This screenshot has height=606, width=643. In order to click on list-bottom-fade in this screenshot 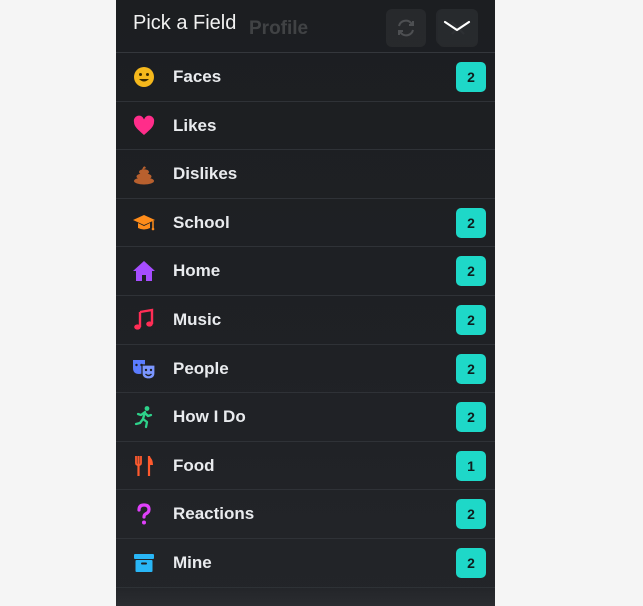, I will do `click(305, 596)`.